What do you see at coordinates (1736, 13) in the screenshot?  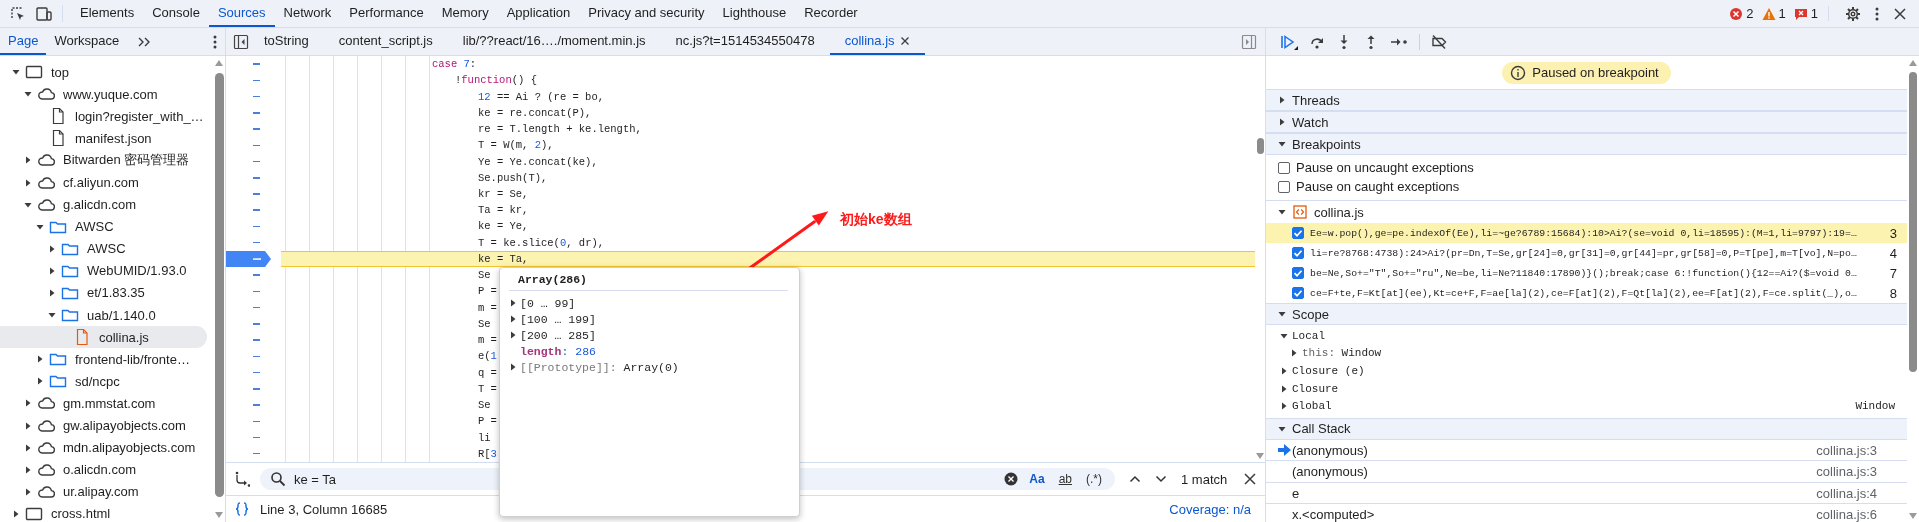 I see `error-icon` at bounding box center [1736, 13].